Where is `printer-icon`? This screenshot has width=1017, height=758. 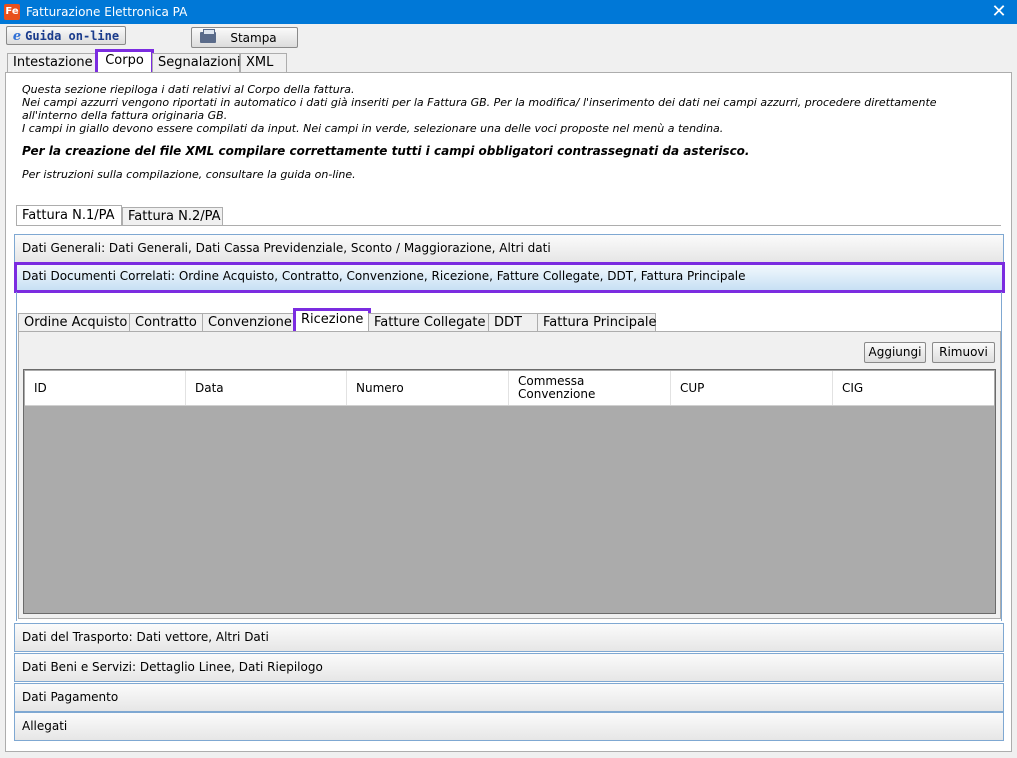 printer-icon is located at coordinates (208, 36).